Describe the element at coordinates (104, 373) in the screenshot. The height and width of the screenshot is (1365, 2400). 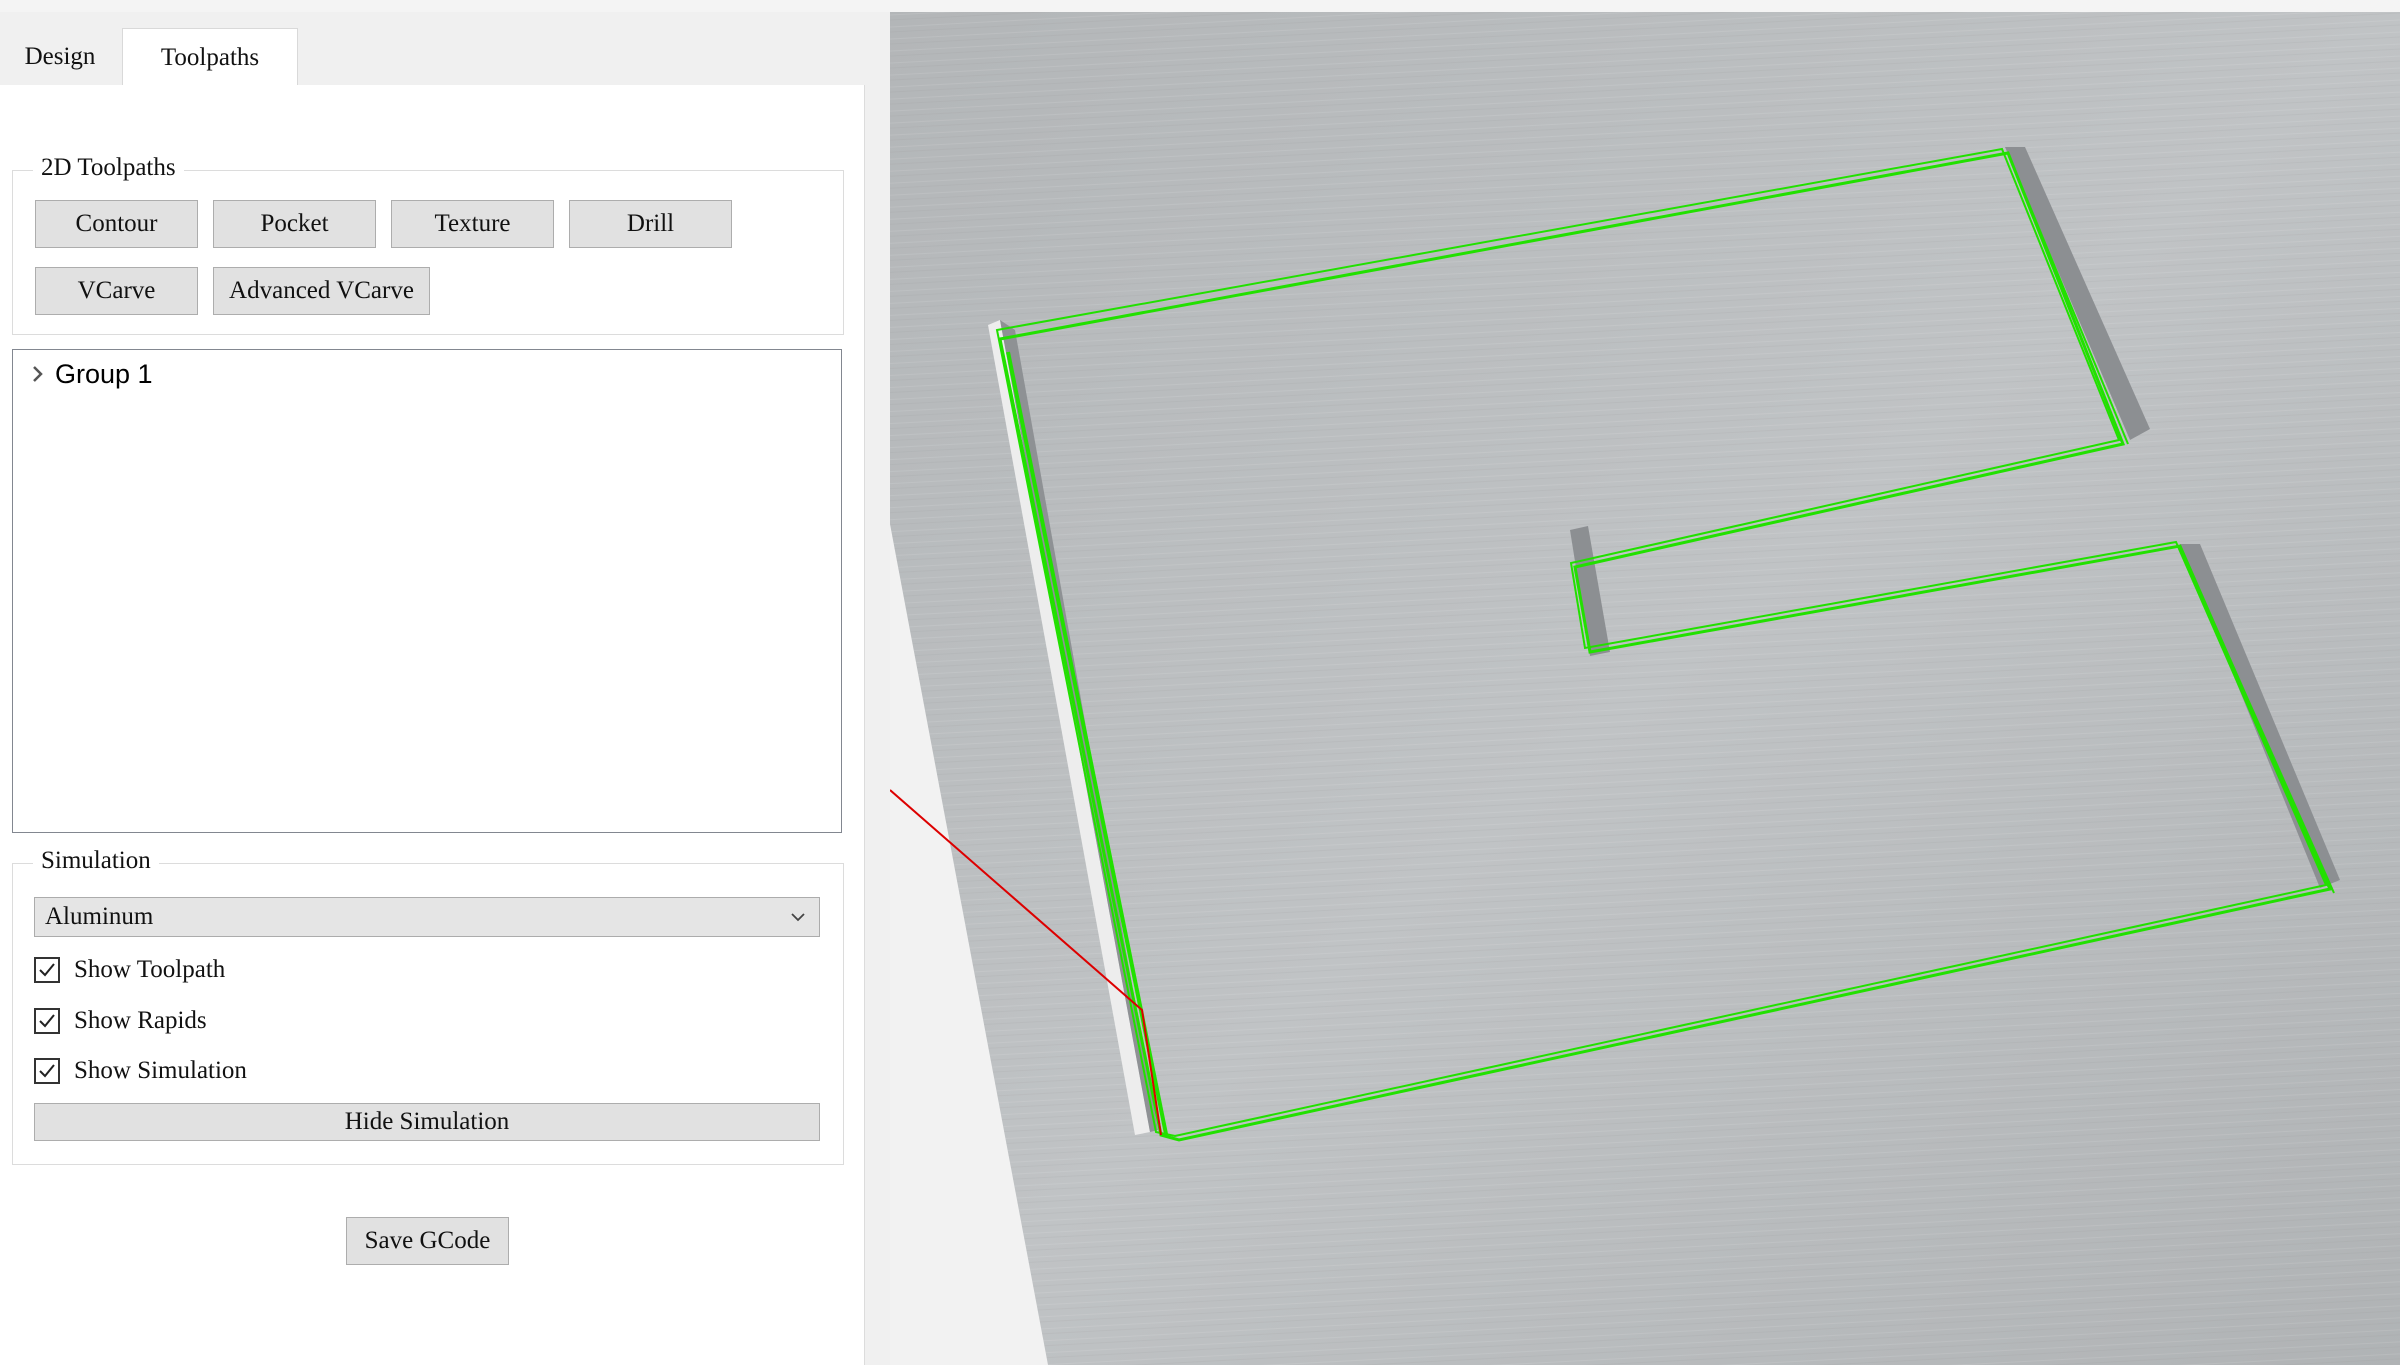
I see `tree-item-label: Group 1` at that location.